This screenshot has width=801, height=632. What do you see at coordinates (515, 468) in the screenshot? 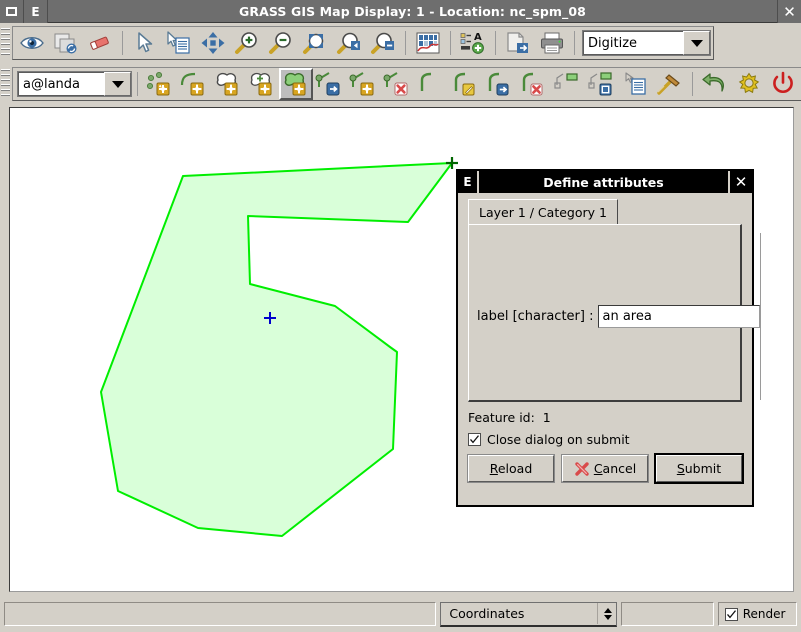
I see `reload-button-label-rest: eload` at bounding box center [515, 468].